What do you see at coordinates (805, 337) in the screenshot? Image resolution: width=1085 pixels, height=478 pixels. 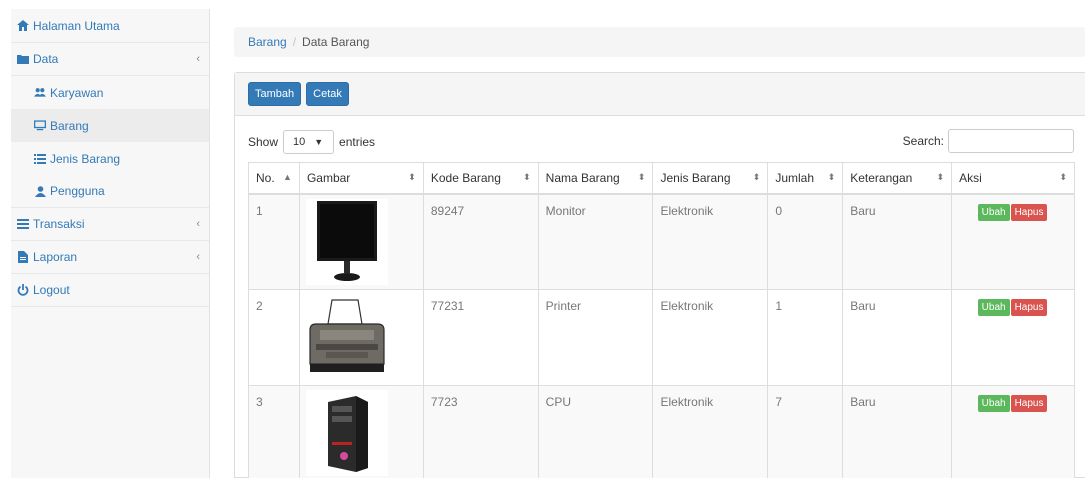 I see `cell-jumlah: 1` at bounding box center [805, 337].